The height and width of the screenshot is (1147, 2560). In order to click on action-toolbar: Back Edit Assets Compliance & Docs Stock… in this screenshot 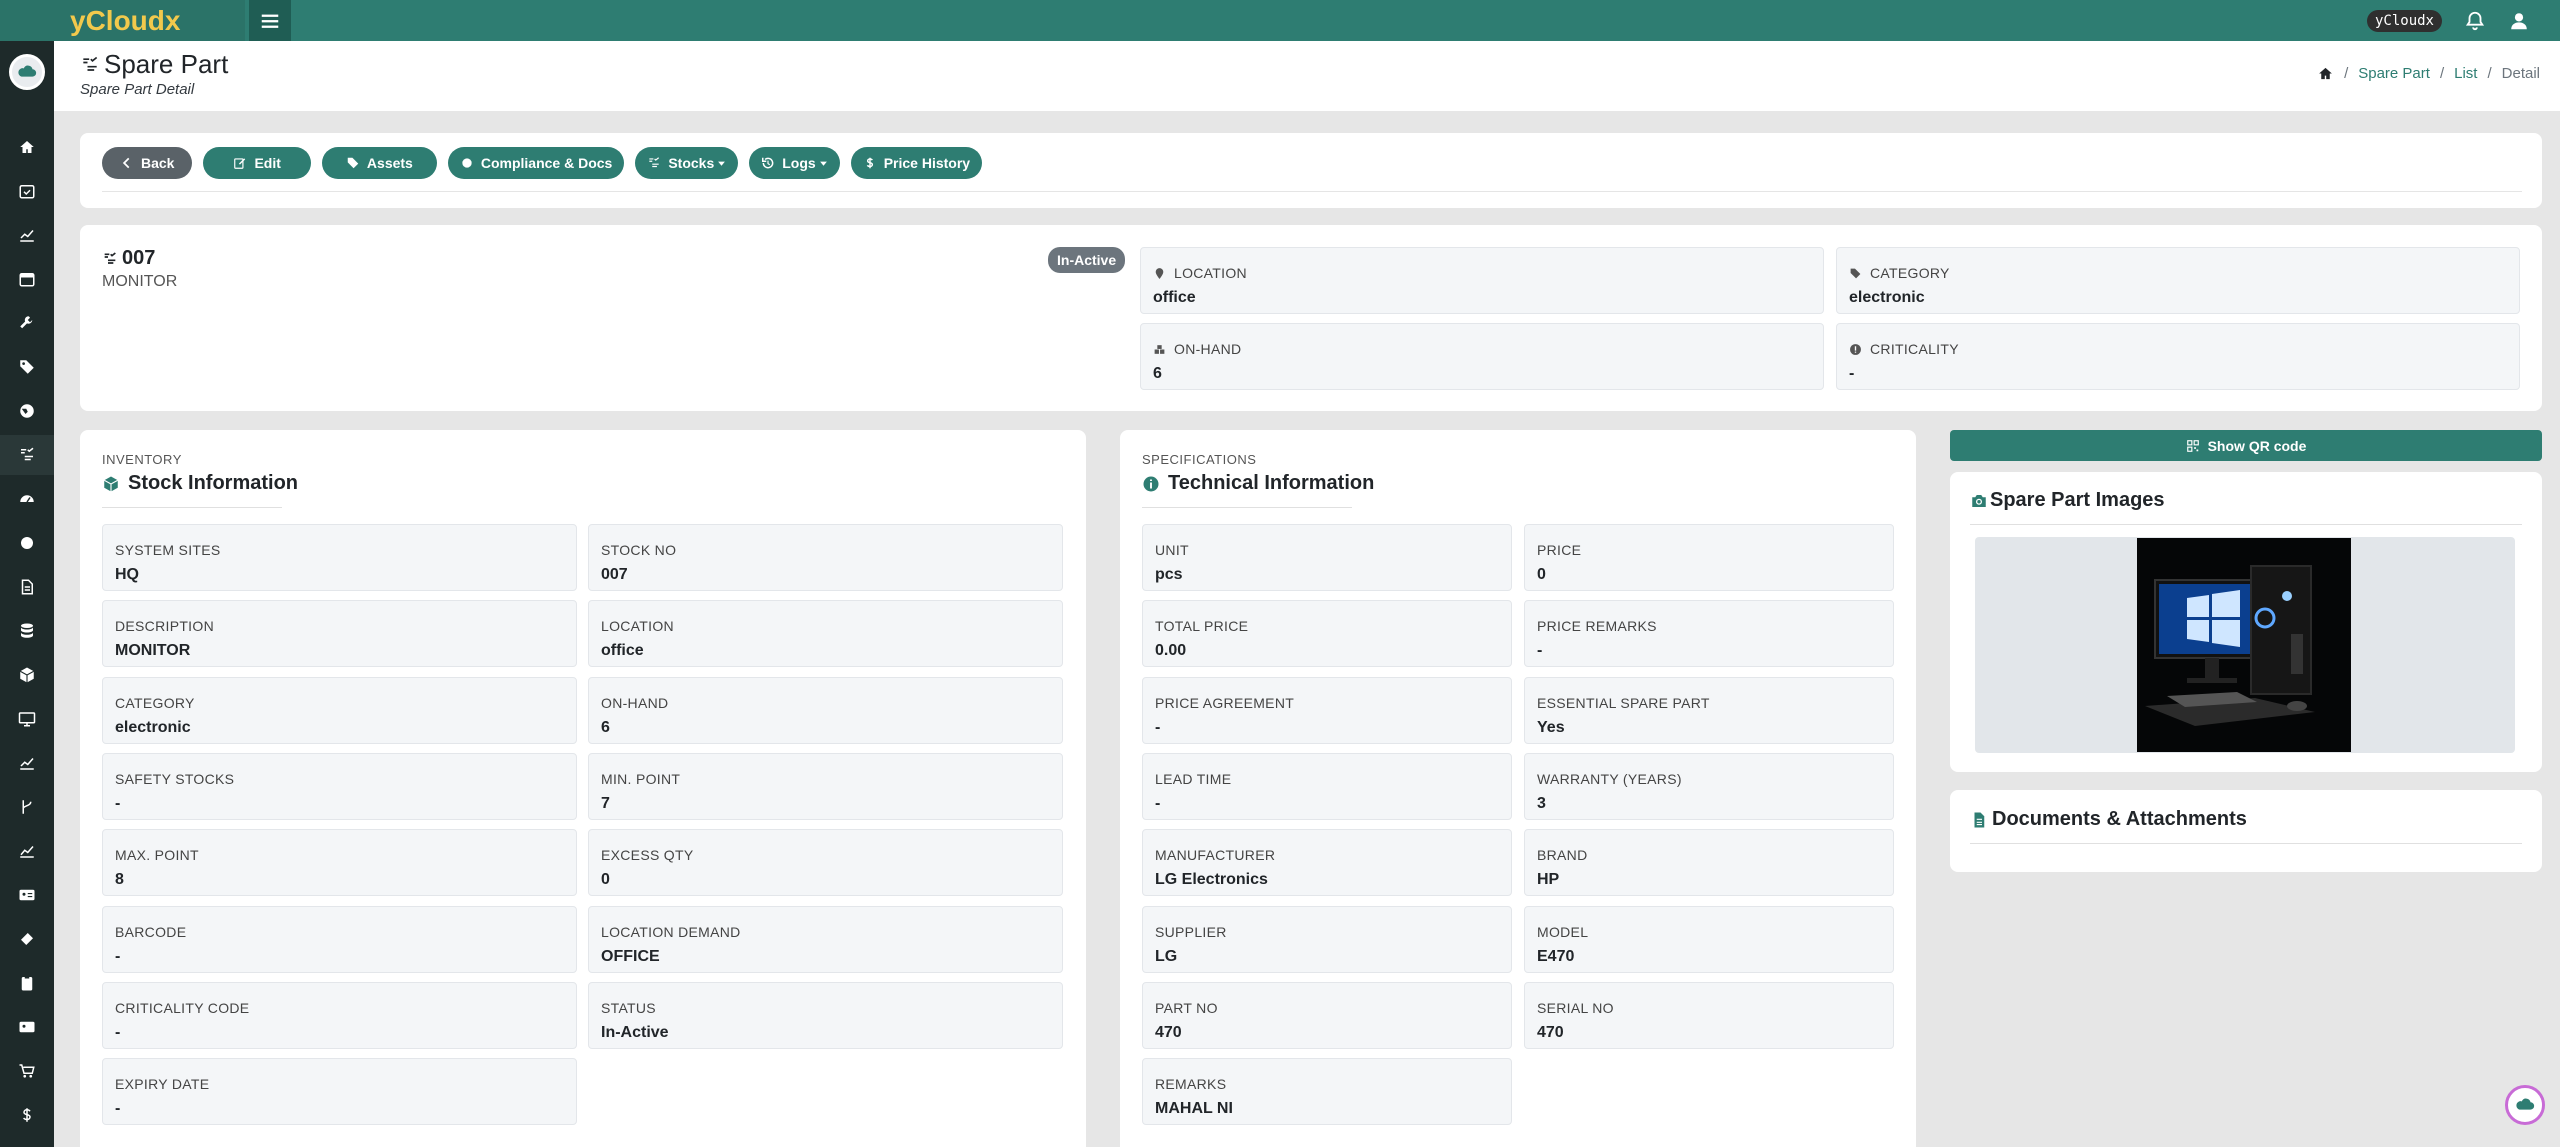, I will do `click(1311, 170)`.